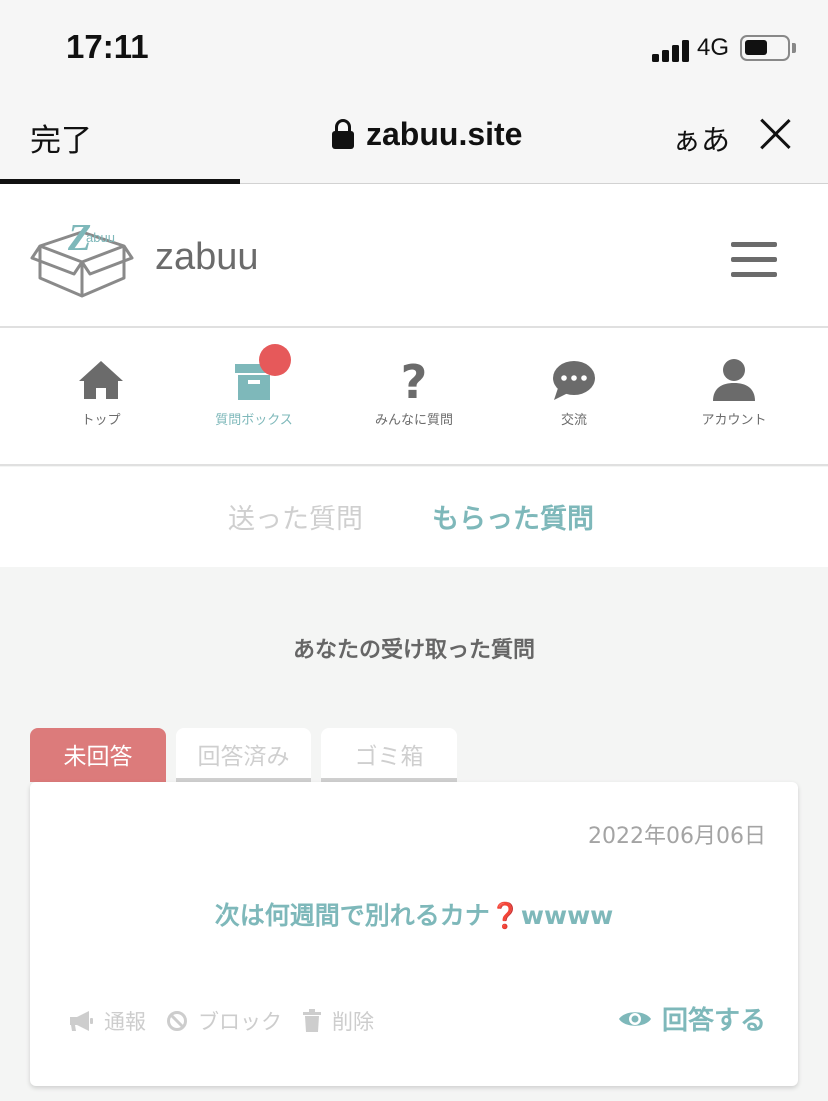  I want to click on nav-label-question-box: 質問ボックス, so click(254, 420).